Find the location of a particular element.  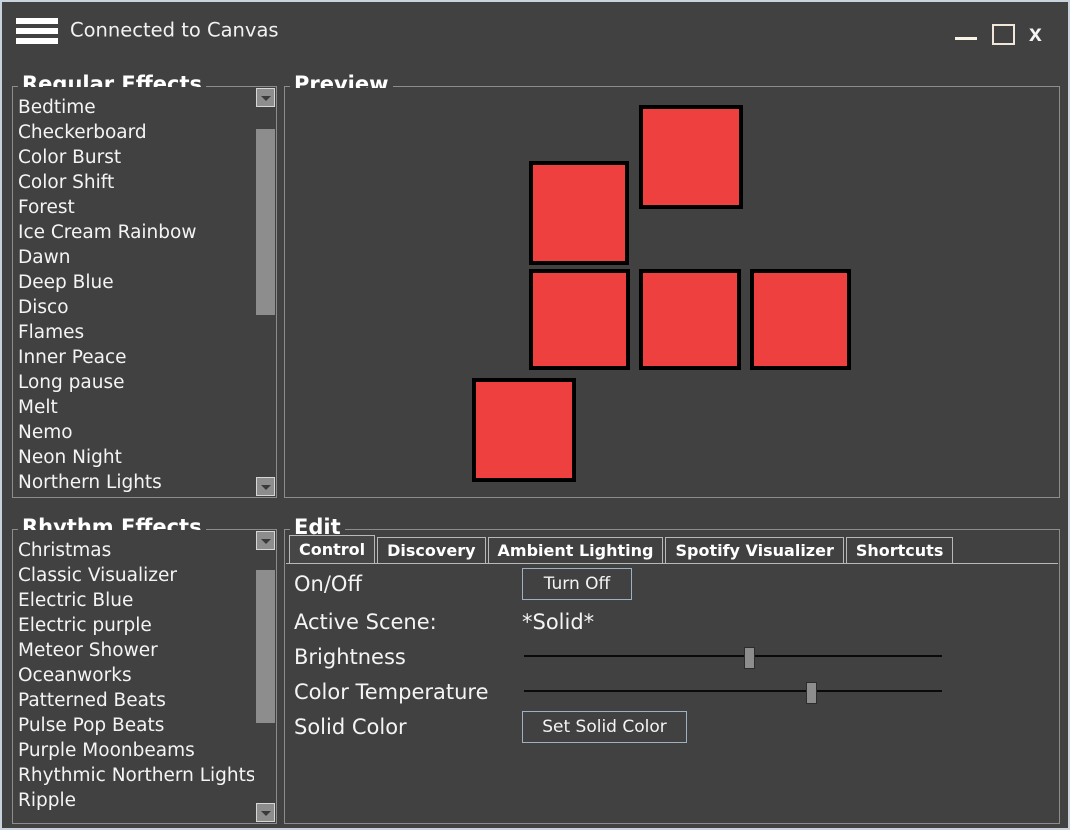

regular-effect-item: Inner Peace is located at coordinates (136, 357).